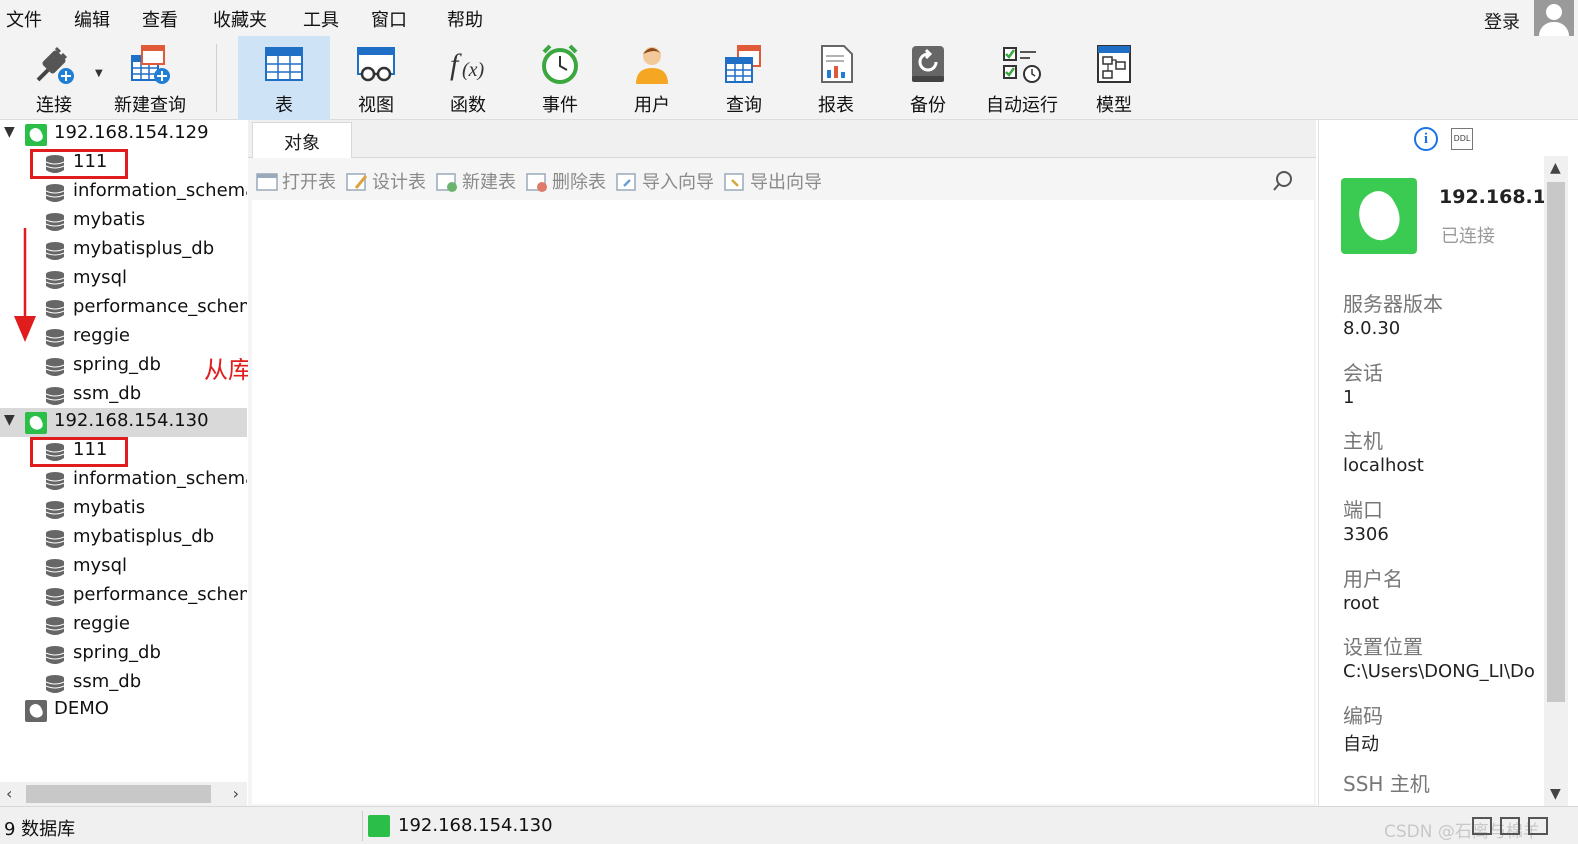  What do you see at coordinates (109, 219) in the screenshot?
I see `database-name: mybatis` at bounding box center [109, 219].